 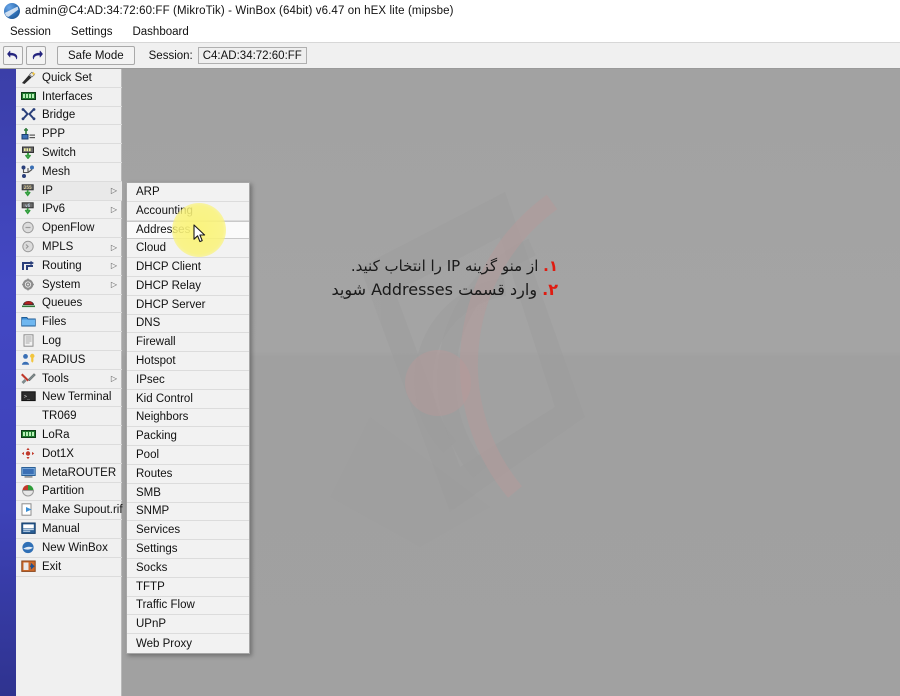 What do you see at coordinates (188, 455) in the screenshot?
I see `ip-submenu-item-pool: Pool` at bounding box center [188, 455].